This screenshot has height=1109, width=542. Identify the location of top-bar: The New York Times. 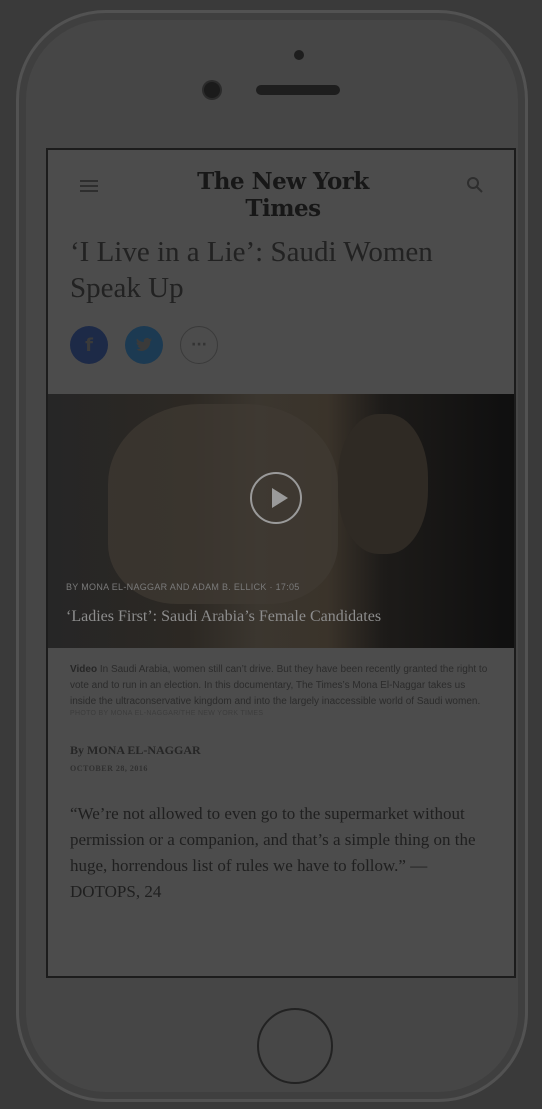
(281, 186).